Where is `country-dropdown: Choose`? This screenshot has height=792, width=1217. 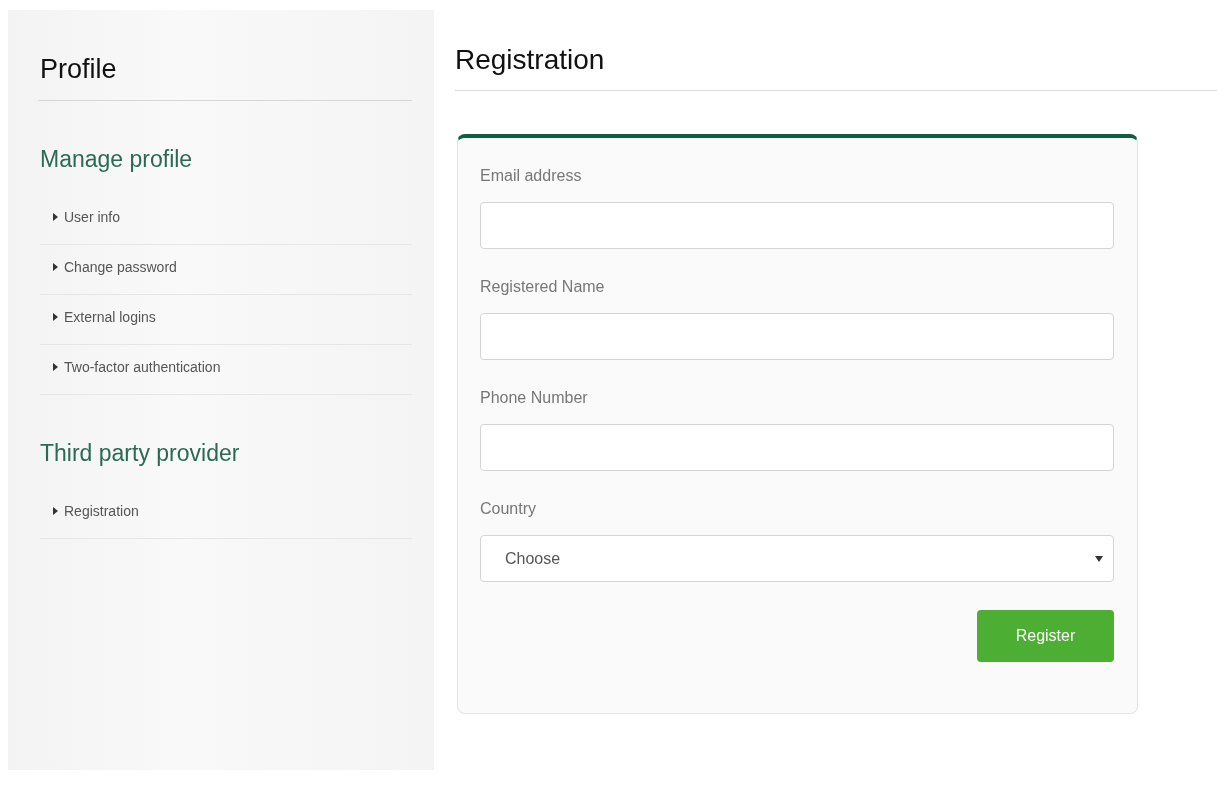 country-dropdown: Choose is located at coordinates (797, 558).